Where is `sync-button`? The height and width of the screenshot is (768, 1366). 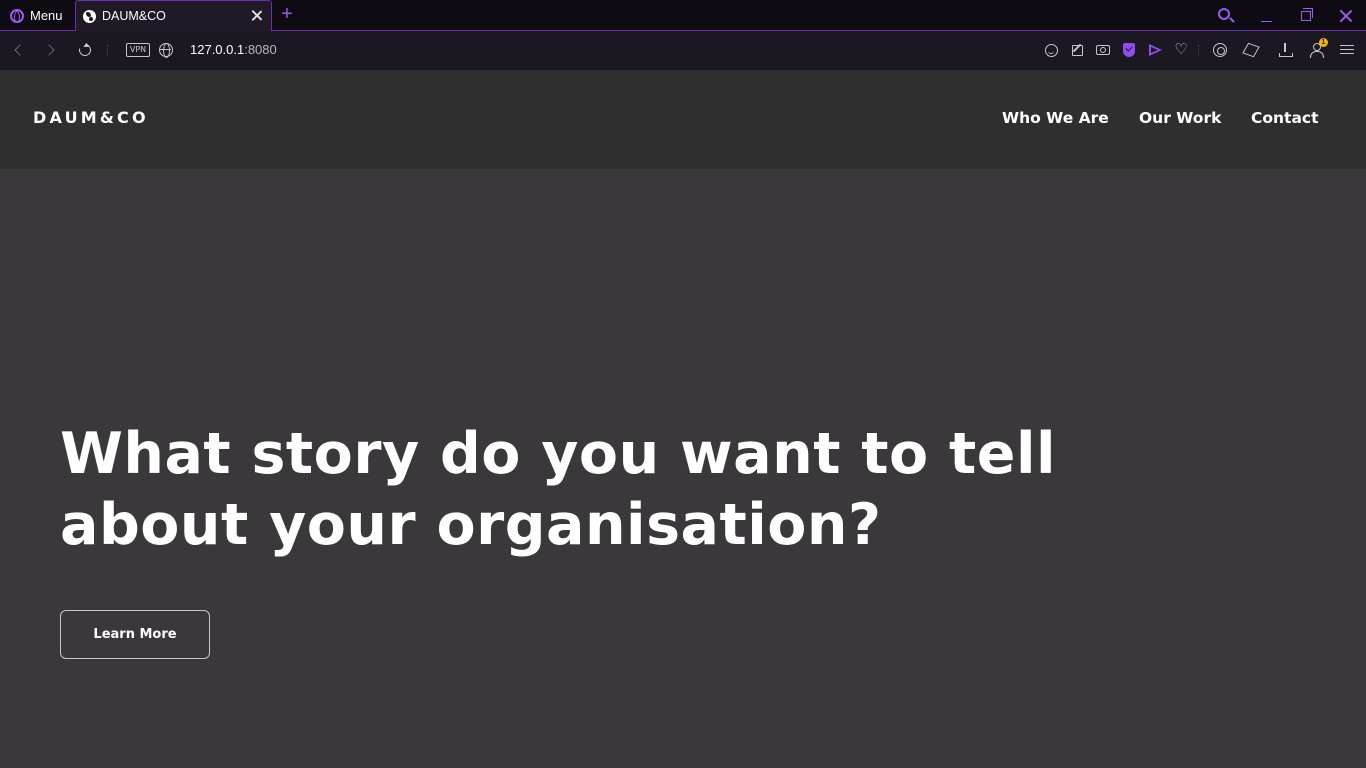
sync-button is located at coordinates (1220, 50).